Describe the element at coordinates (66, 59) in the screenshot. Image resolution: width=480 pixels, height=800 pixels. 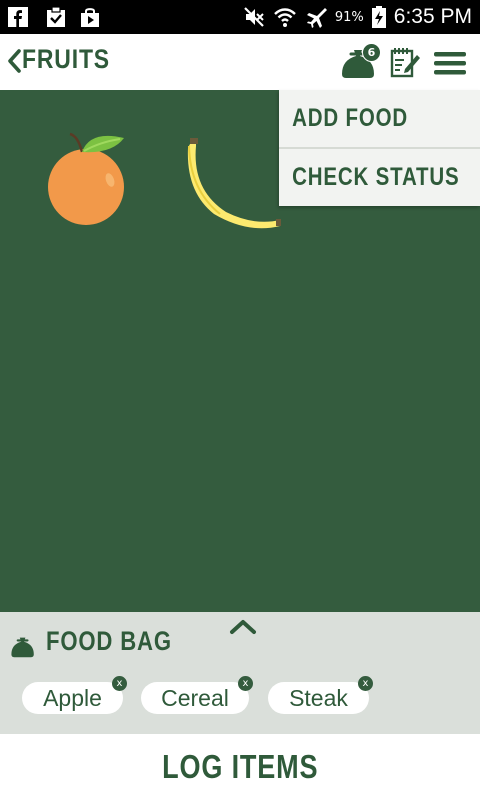
I see `page-title: FRUITS` at that location.